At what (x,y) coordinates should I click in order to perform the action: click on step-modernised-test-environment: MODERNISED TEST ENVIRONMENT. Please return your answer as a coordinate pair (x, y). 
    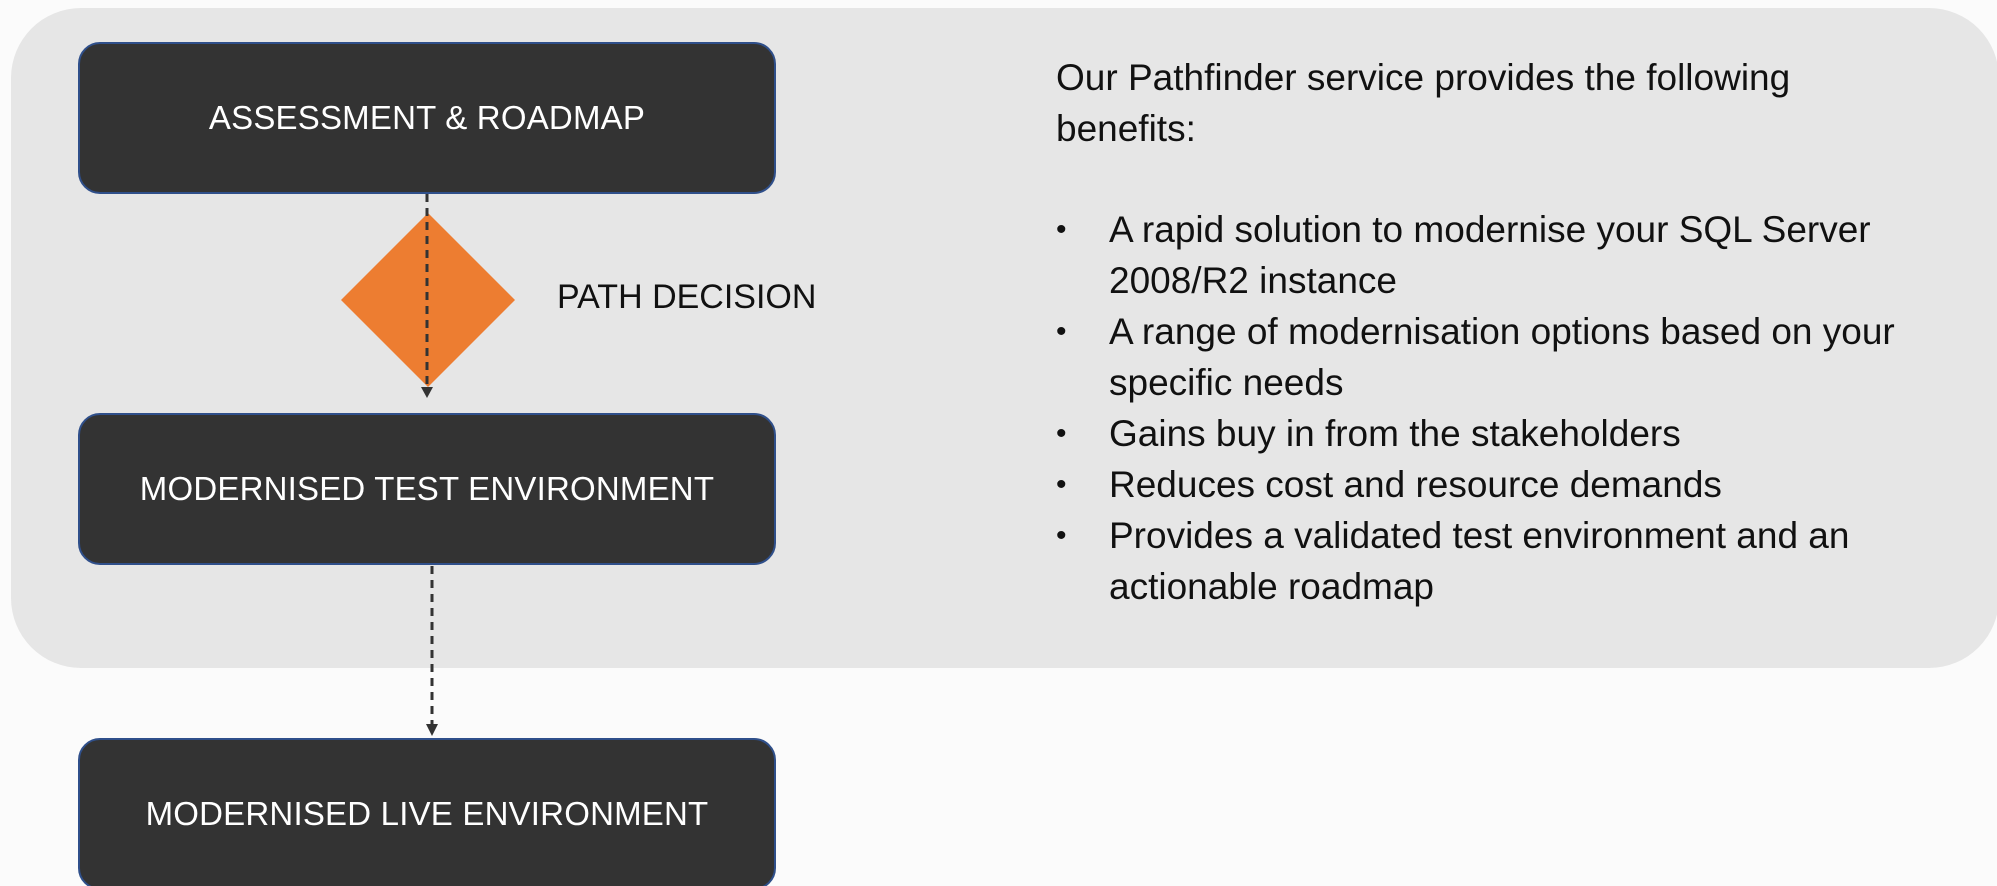
    Looking at the image, I should click on (427, 489).